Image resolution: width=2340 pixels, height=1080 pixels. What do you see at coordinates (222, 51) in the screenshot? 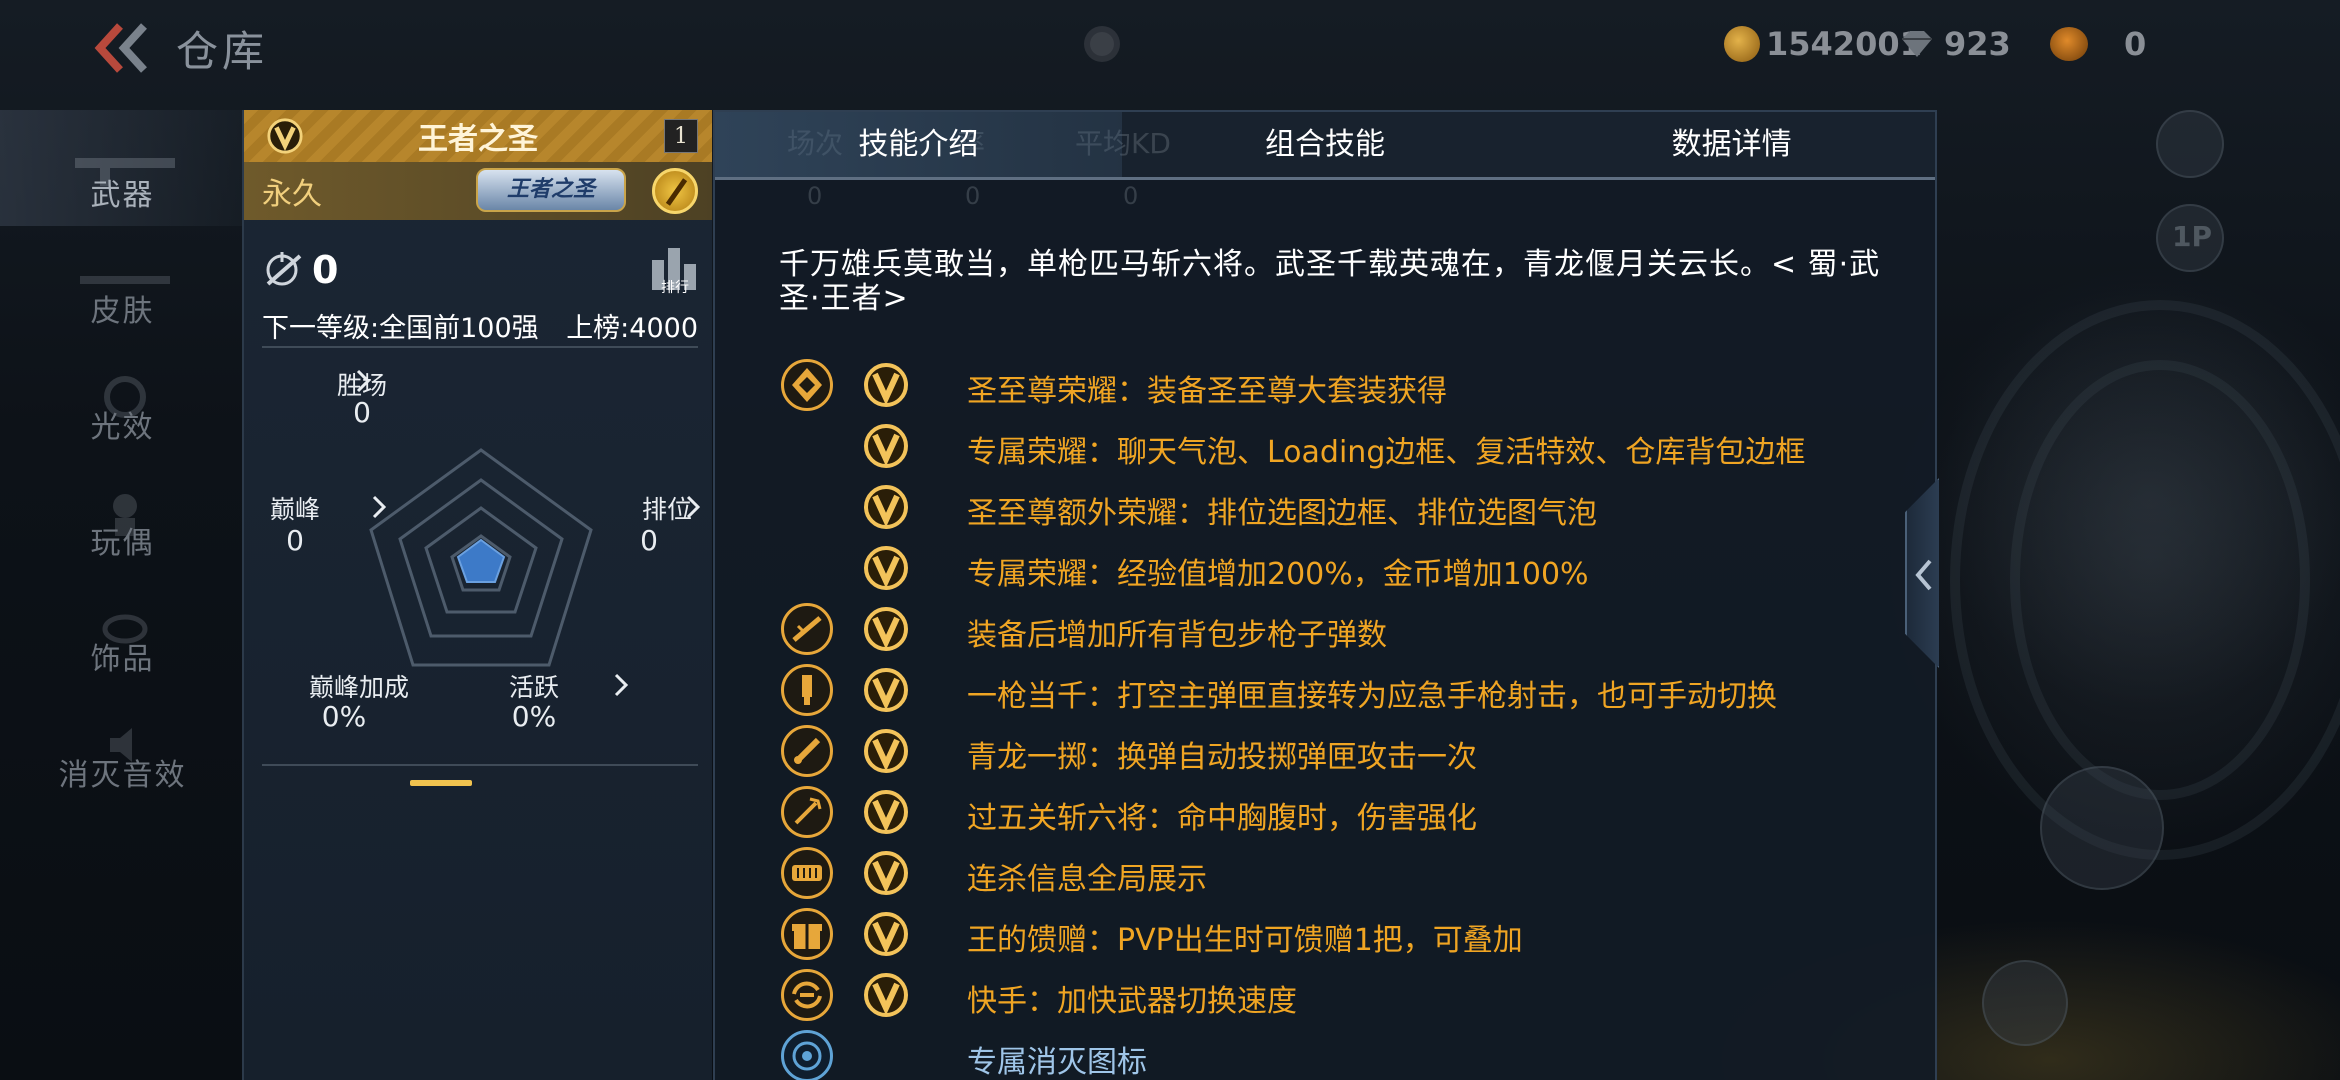
I see `page-title: 仓库` at bounding box center [222, 51].